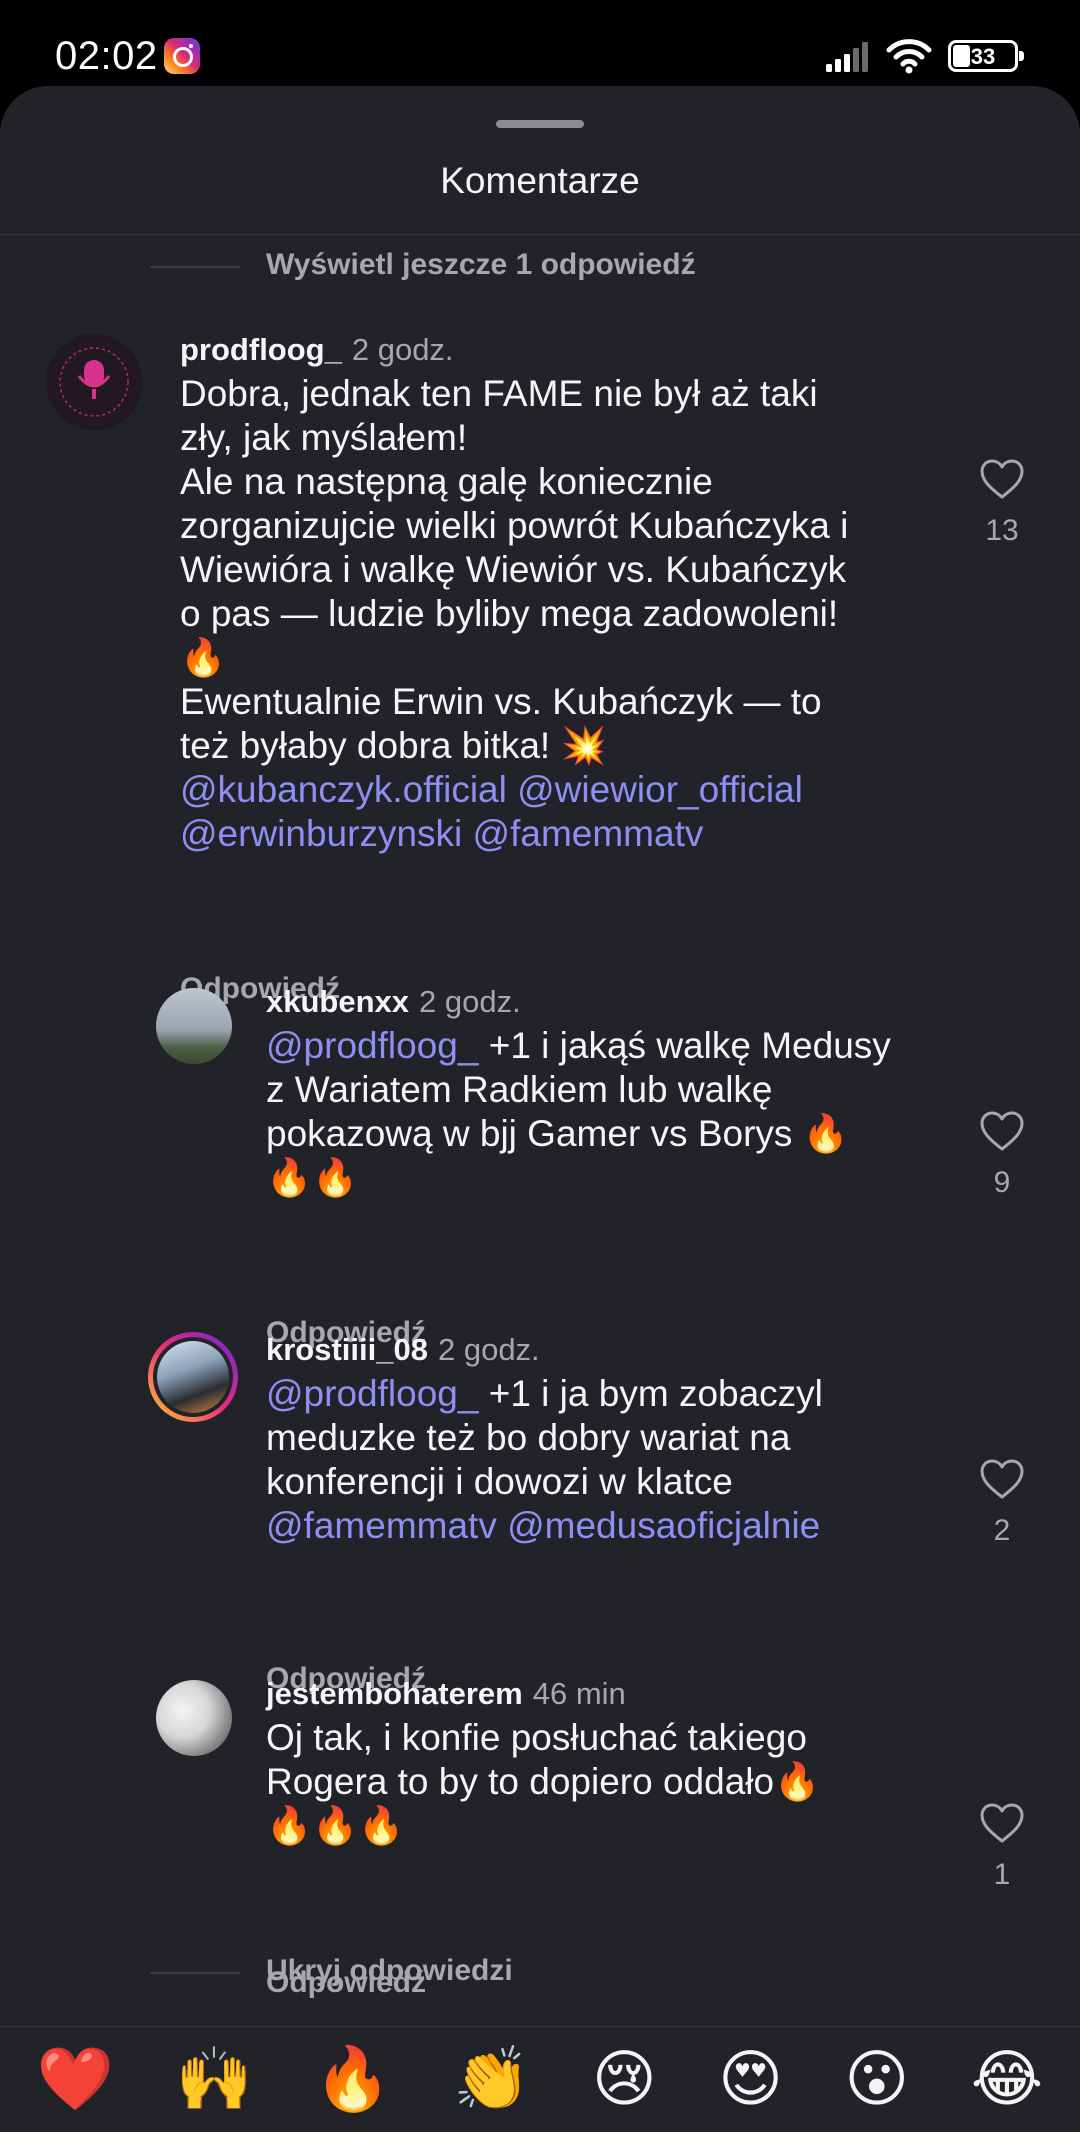 Image resolution: width=1080 pixels, height=2132 pixels. I want to click on surprised-emoji-button: 😮, so click(876, 2079).